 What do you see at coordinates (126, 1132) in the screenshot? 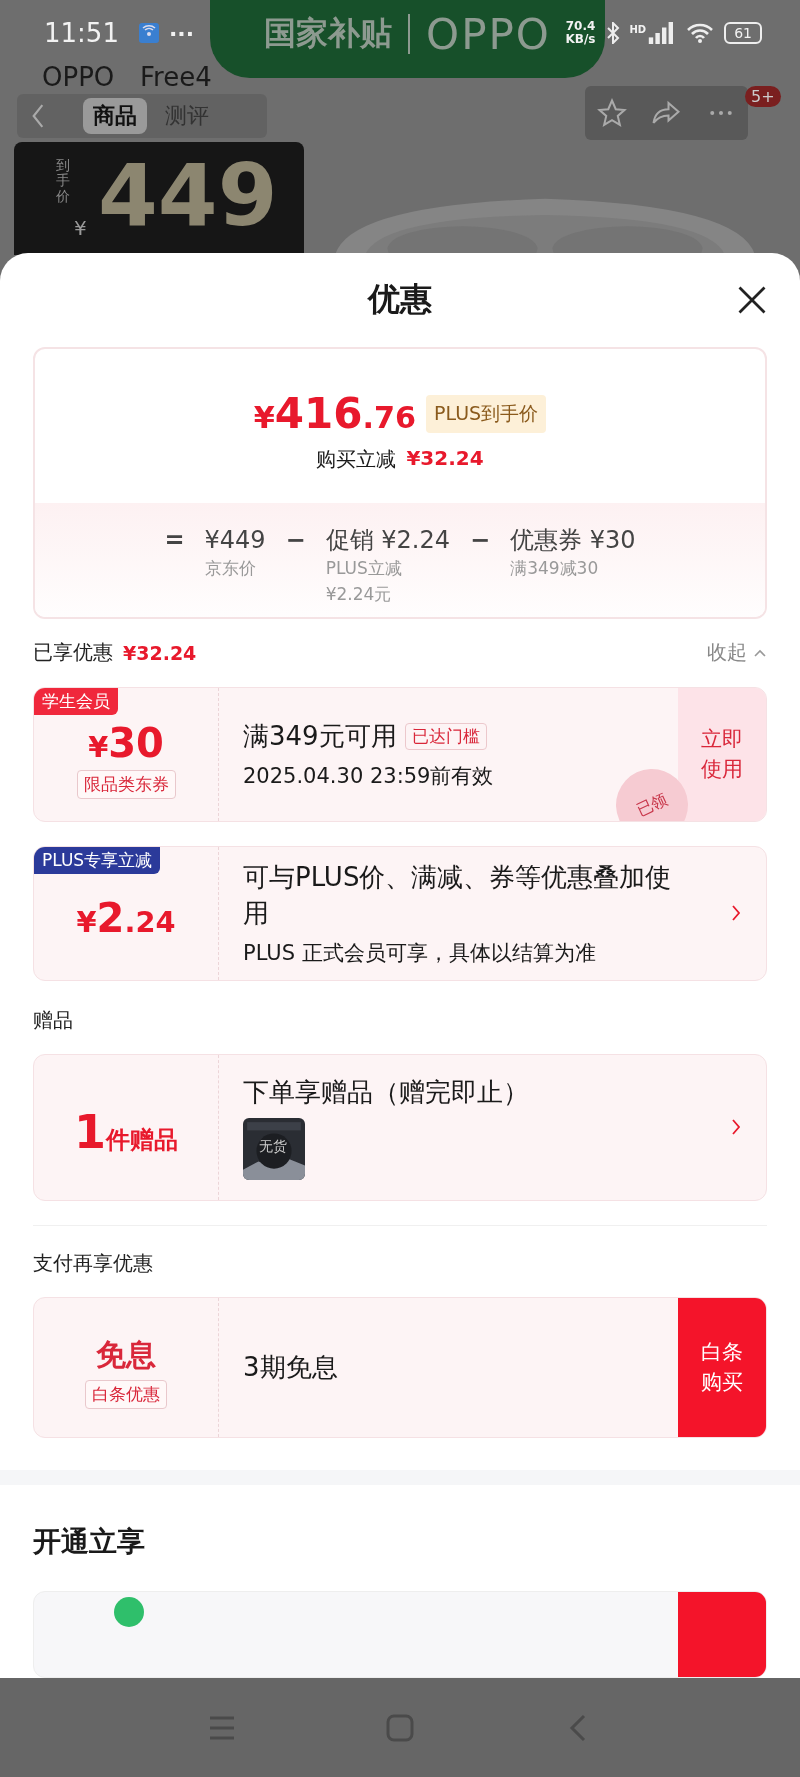
I see `gift-count: 1件赠品` at bounding box center [126, 1132].